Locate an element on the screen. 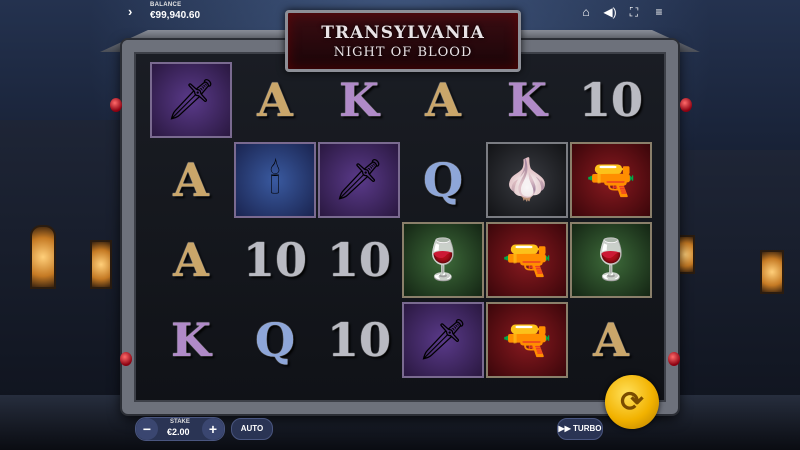 The width and height of the screenshot is (800, 450). reel-1-row-4-symbol: K is located at coordinates (191, 340).